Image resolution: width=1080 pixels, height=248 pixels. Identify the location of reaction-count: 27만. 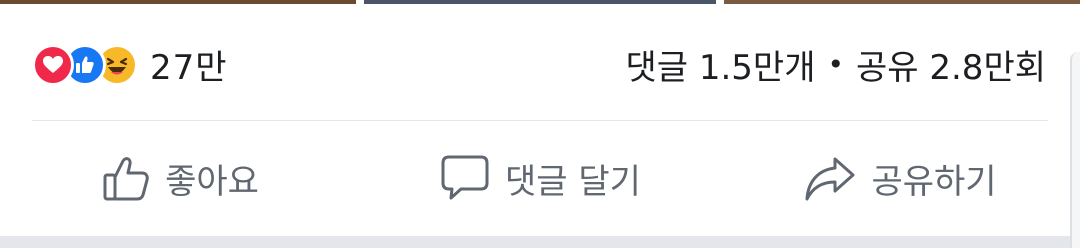
(189, 64).